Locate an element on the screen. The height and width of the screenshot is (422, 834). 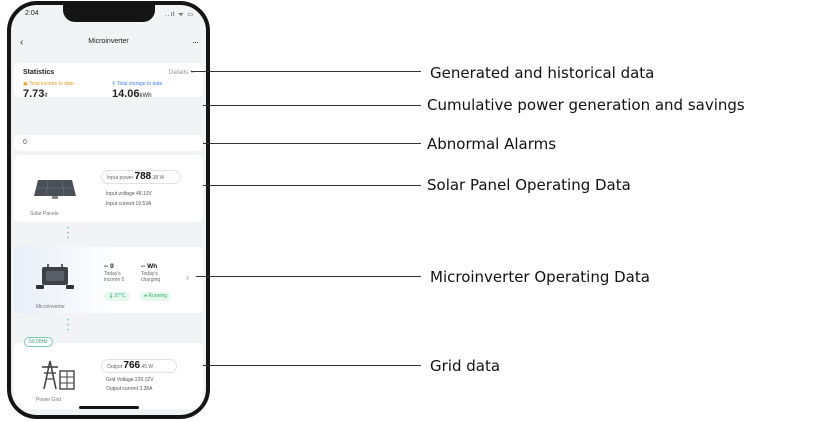
income-label: ▣ Total income to date is located at coordinates (48, 84).